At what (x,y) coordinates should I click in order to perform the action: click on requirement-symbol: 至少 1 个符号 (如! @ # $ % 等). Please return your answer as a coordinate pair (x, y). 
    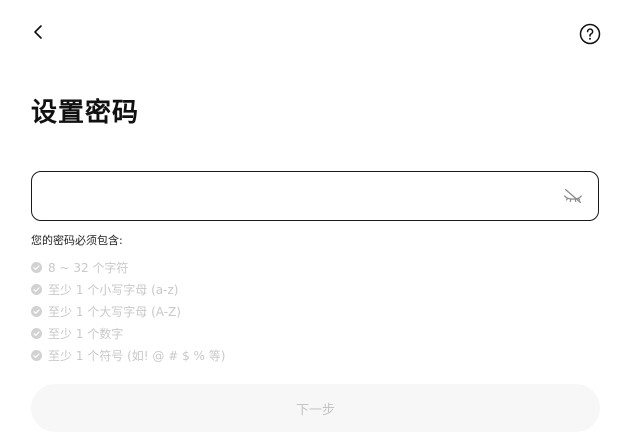
    Looking at the image, I should click on (128, 355).